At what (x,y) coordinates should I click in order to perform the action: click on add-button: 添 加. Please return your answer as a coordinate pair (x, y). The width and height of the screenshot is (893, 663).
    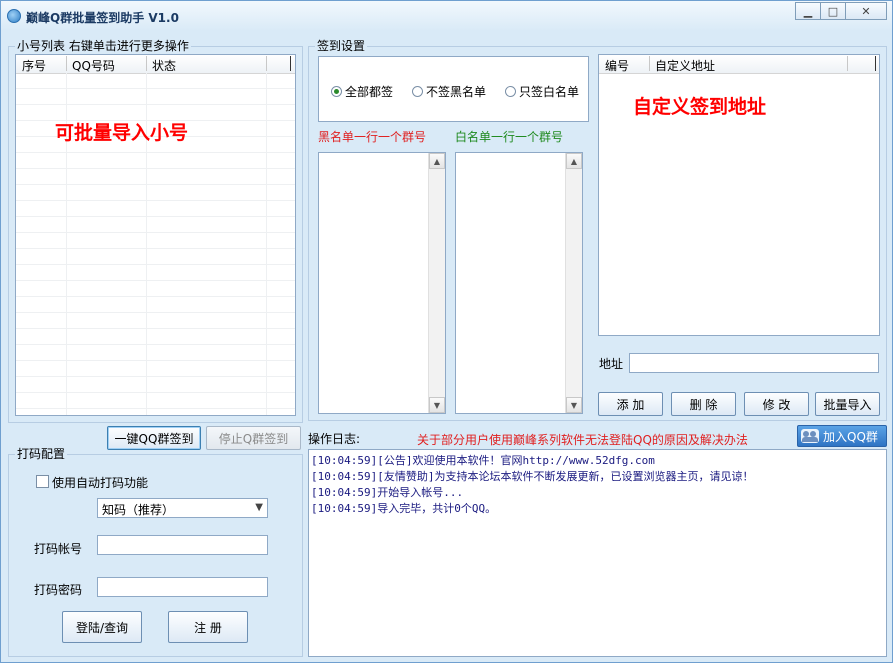
    Looking at the image, I should click on (630, 404).